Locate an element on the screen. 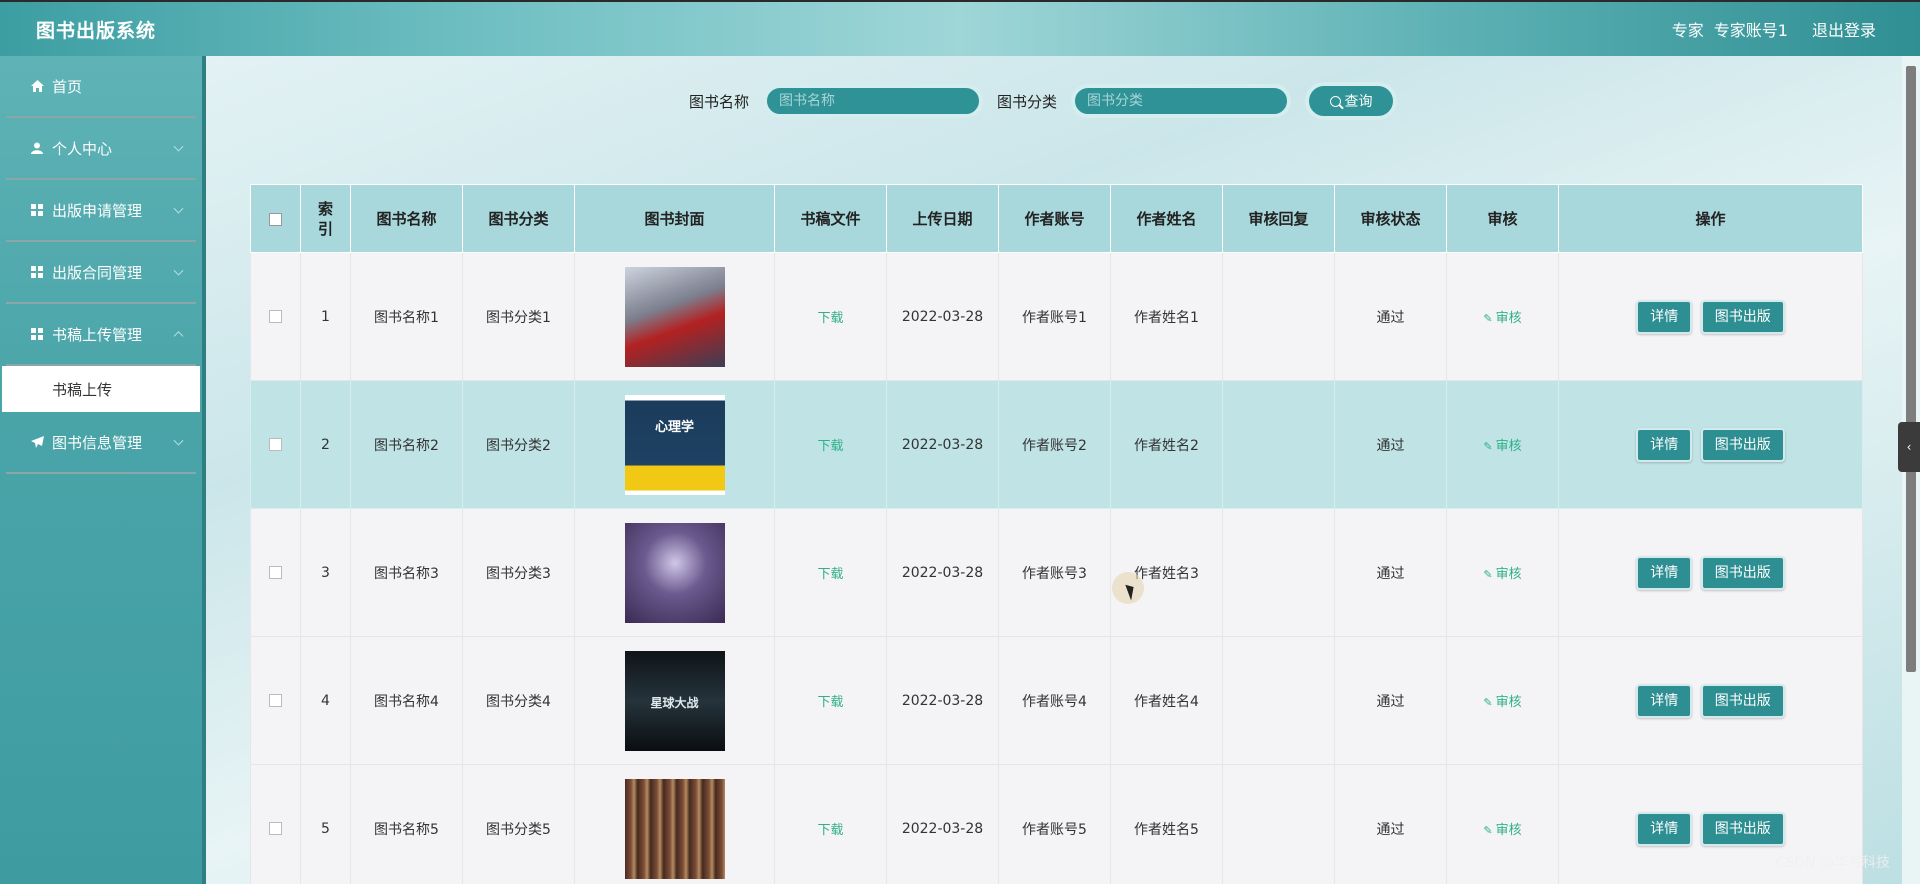  book-category-input is located at coordinates (1181, 101).